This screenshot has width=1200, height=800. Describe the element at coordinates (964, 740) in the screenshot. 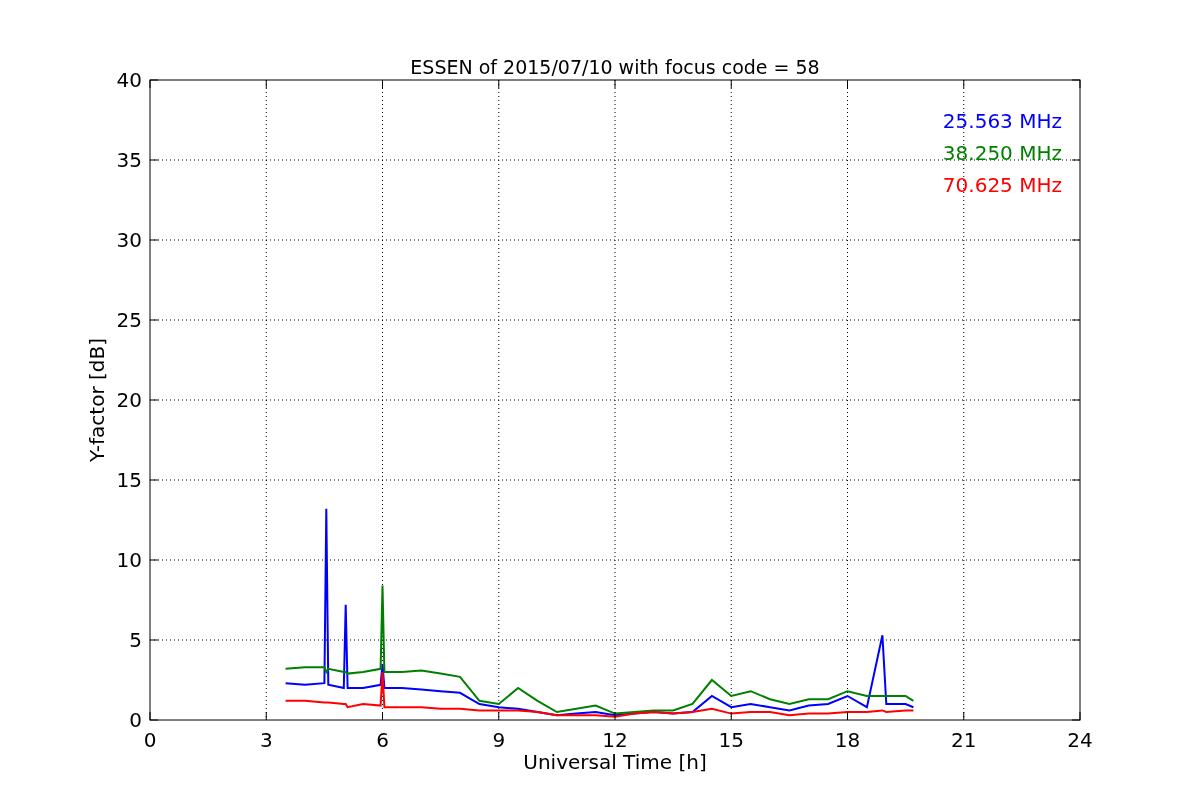

I see `x-tick-label: 21` at that location.